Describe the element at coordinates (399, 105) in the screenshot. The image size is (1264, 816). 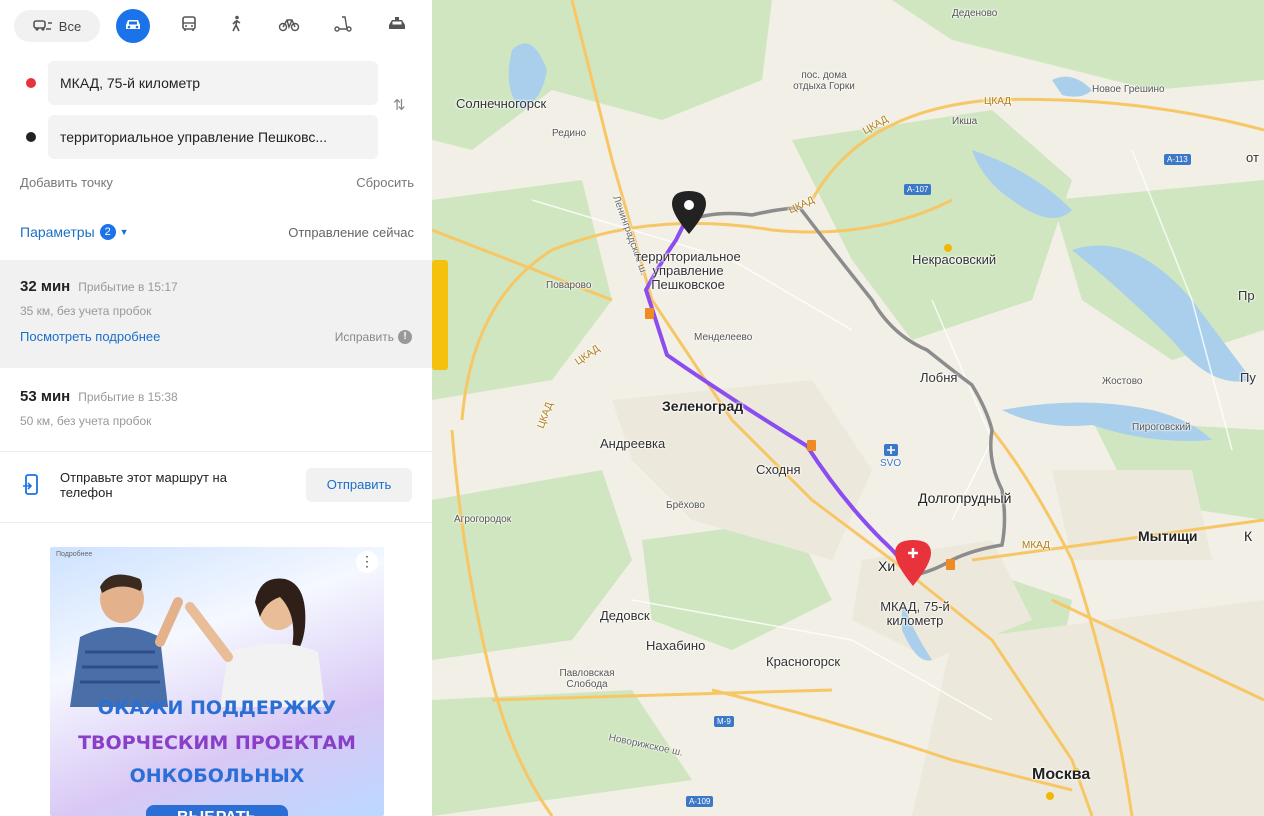
I see `swap-points-icon: ⇅` at that location.